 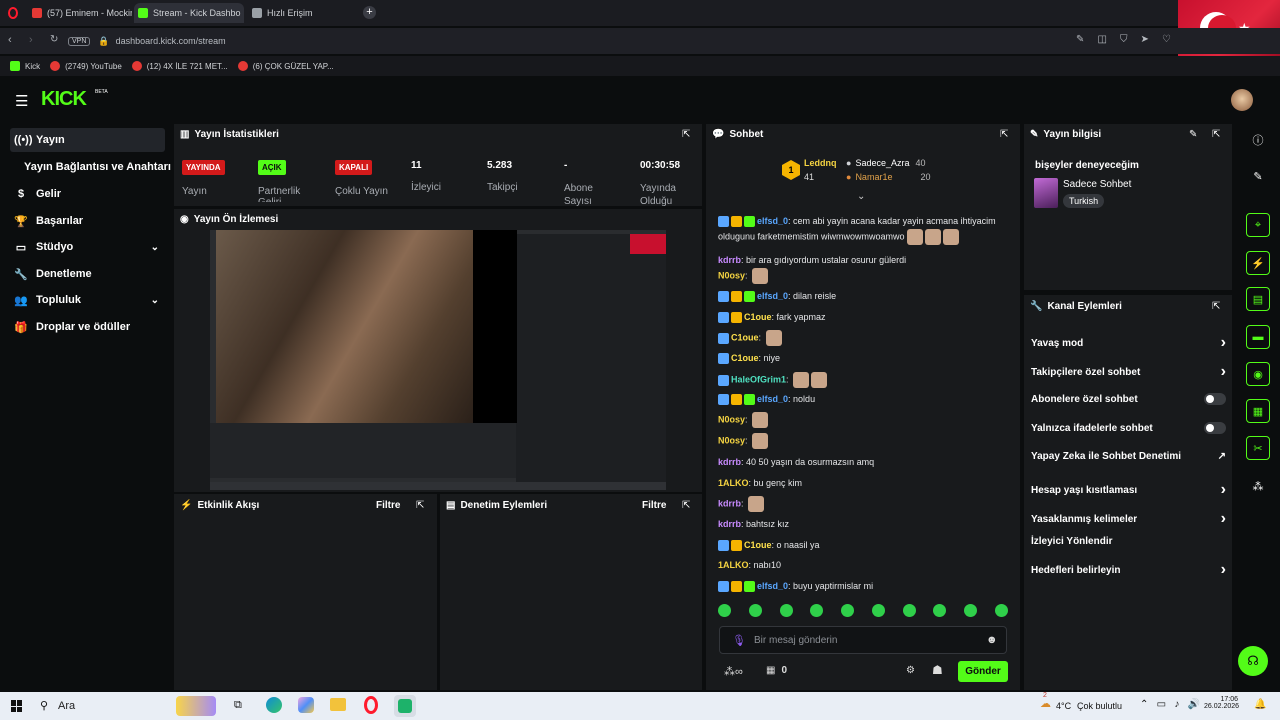 I want to click on chat-bubble-icon: ▬, so click(x=1258, y=337).